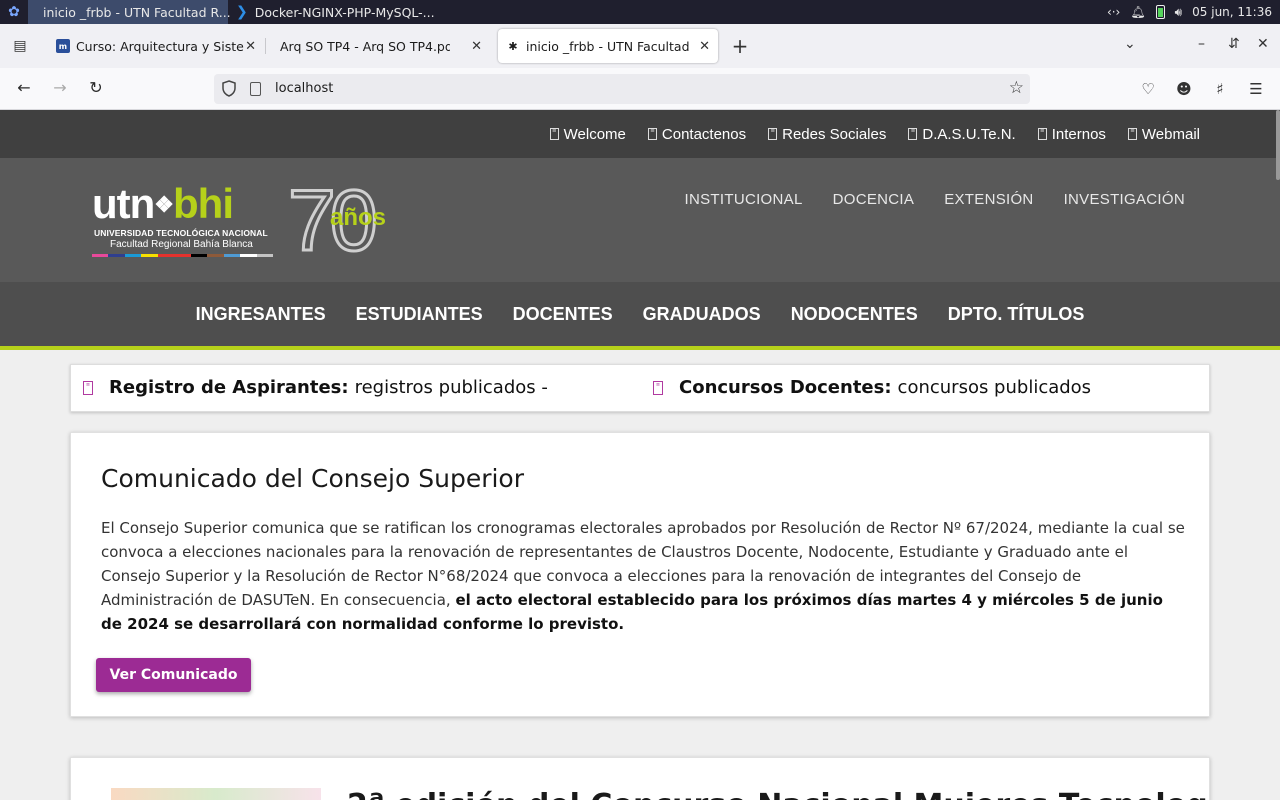 The height and width of the screenshot is (800, 1280). What do you see at coordinates (63, 46) in the screenshot?
I see `moodle-icon: m` at bounding box center [63, 46].